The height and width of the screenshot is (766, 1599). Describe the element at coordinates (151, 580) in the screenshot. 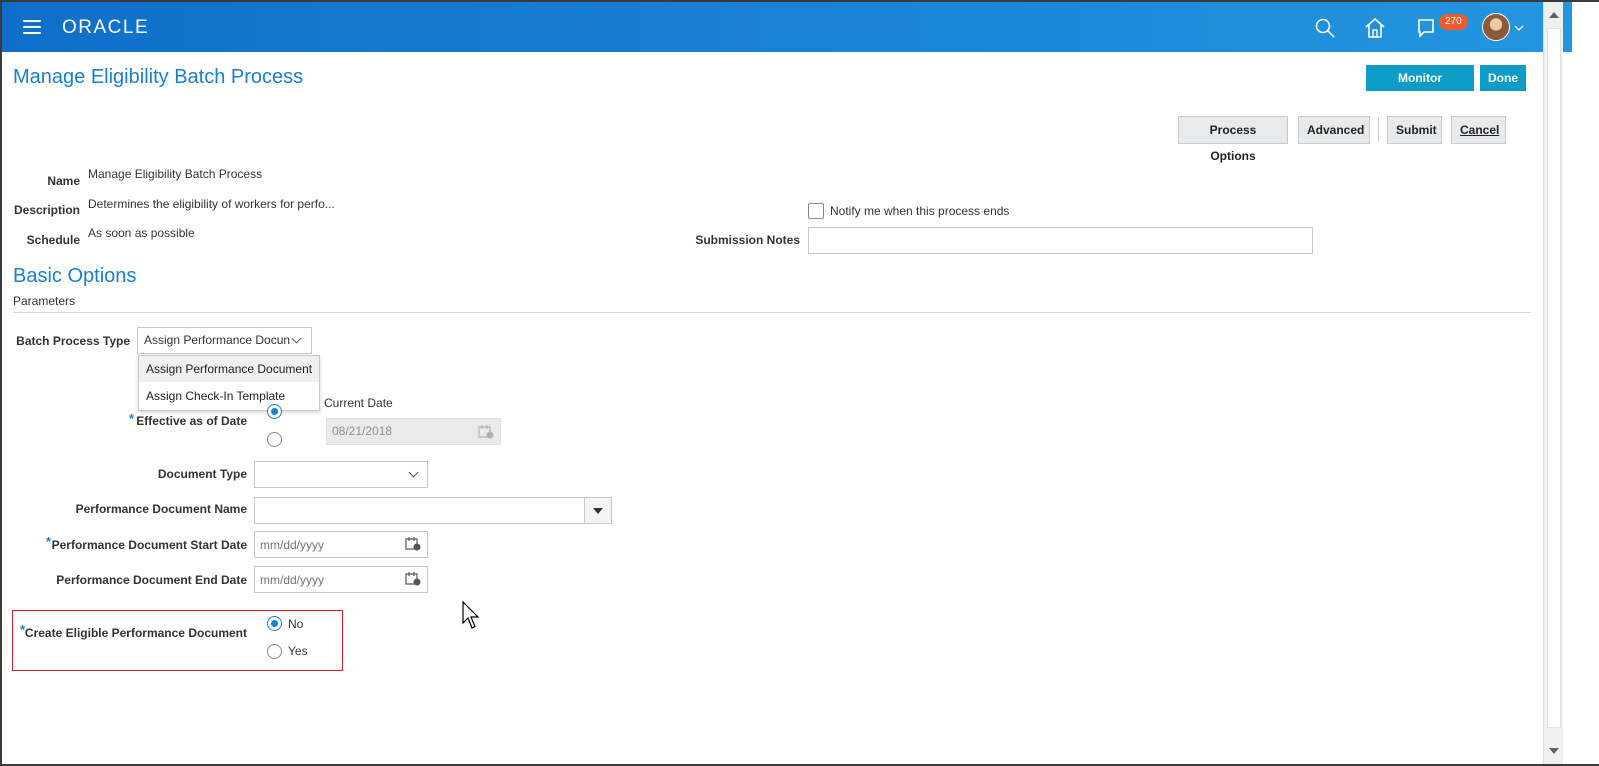

I see `end-date-label: Performance Document End Date` at that location.